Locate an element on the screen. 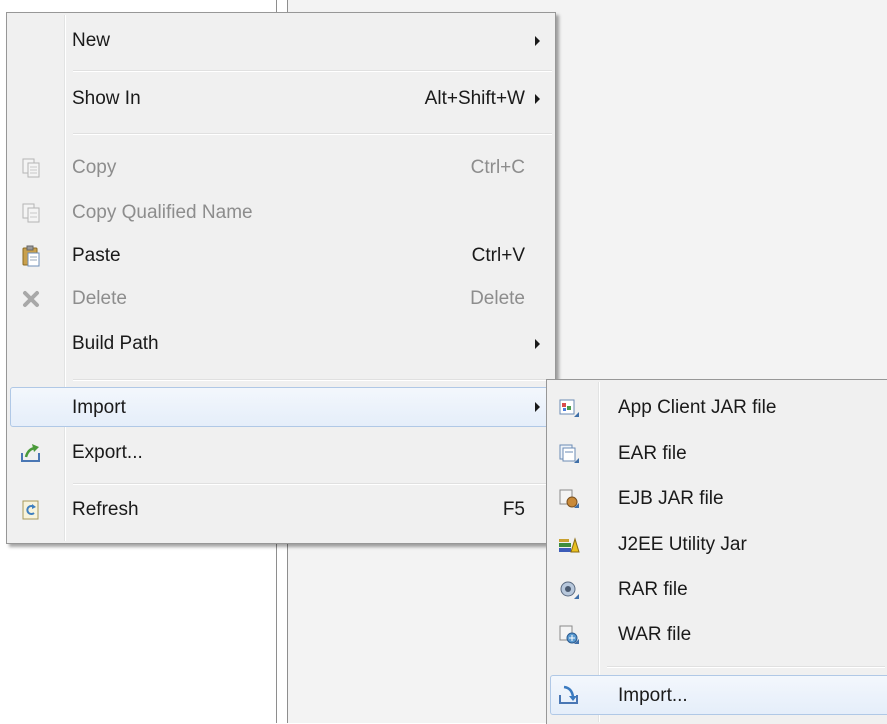 This screenshot has width=887, height=724. menu-item-label: Copy Qualified Name is located at coordinates (162, 212).